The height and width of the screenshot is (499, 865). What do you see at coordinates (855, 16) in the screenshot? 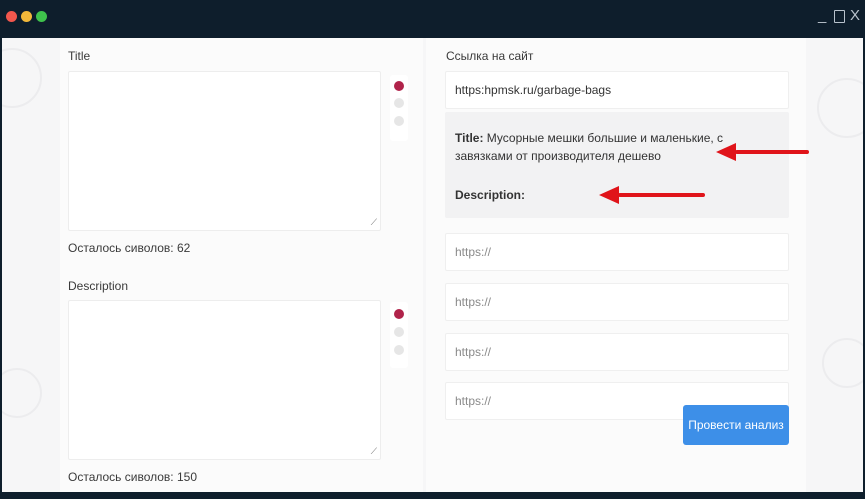
I see `close-icon: X` at bounding box center [855, 16].